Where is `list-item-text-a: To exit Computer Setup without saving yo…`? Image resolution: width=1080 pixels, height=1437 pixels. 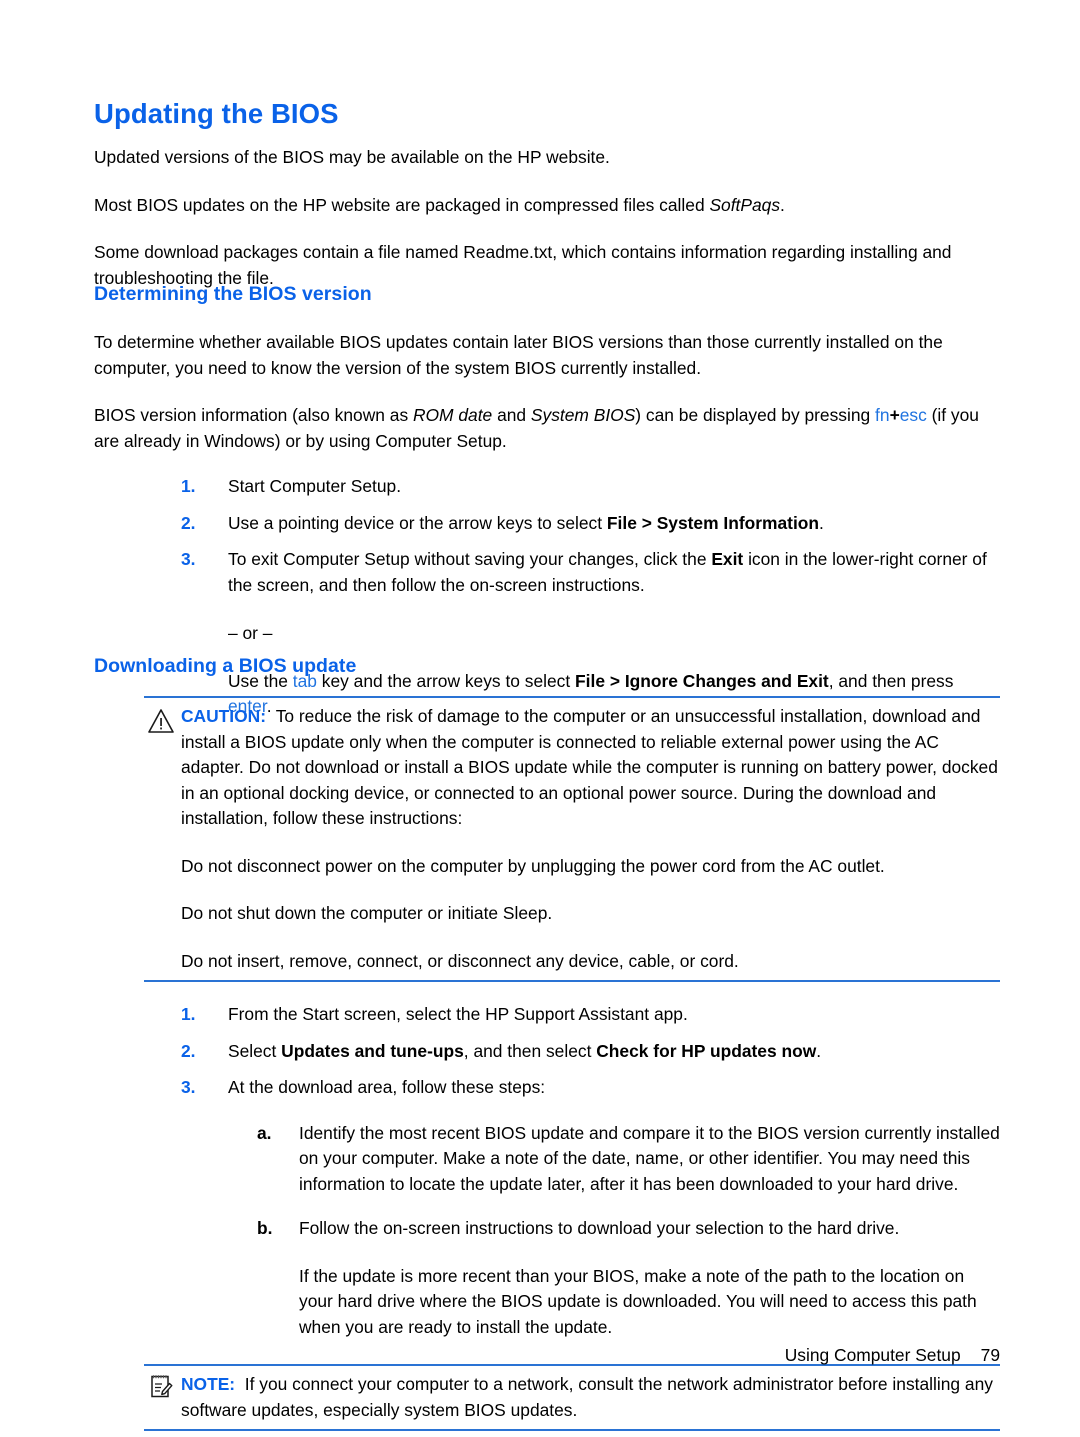
list-item-text-a: To exit Computer Setup without saving yo… is located at coordinates (470, 559).